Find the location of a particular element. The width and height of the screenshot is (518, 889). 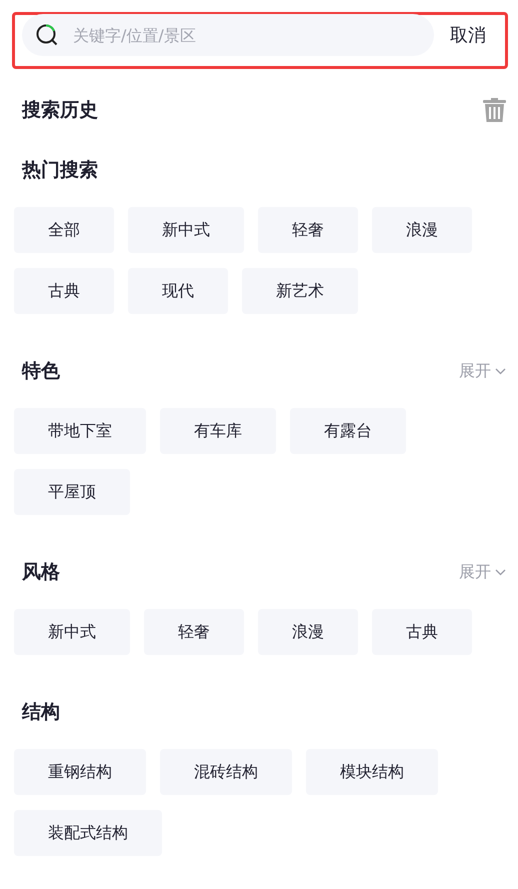

tag-chip: 全部 is located at coordinates (64, 230).